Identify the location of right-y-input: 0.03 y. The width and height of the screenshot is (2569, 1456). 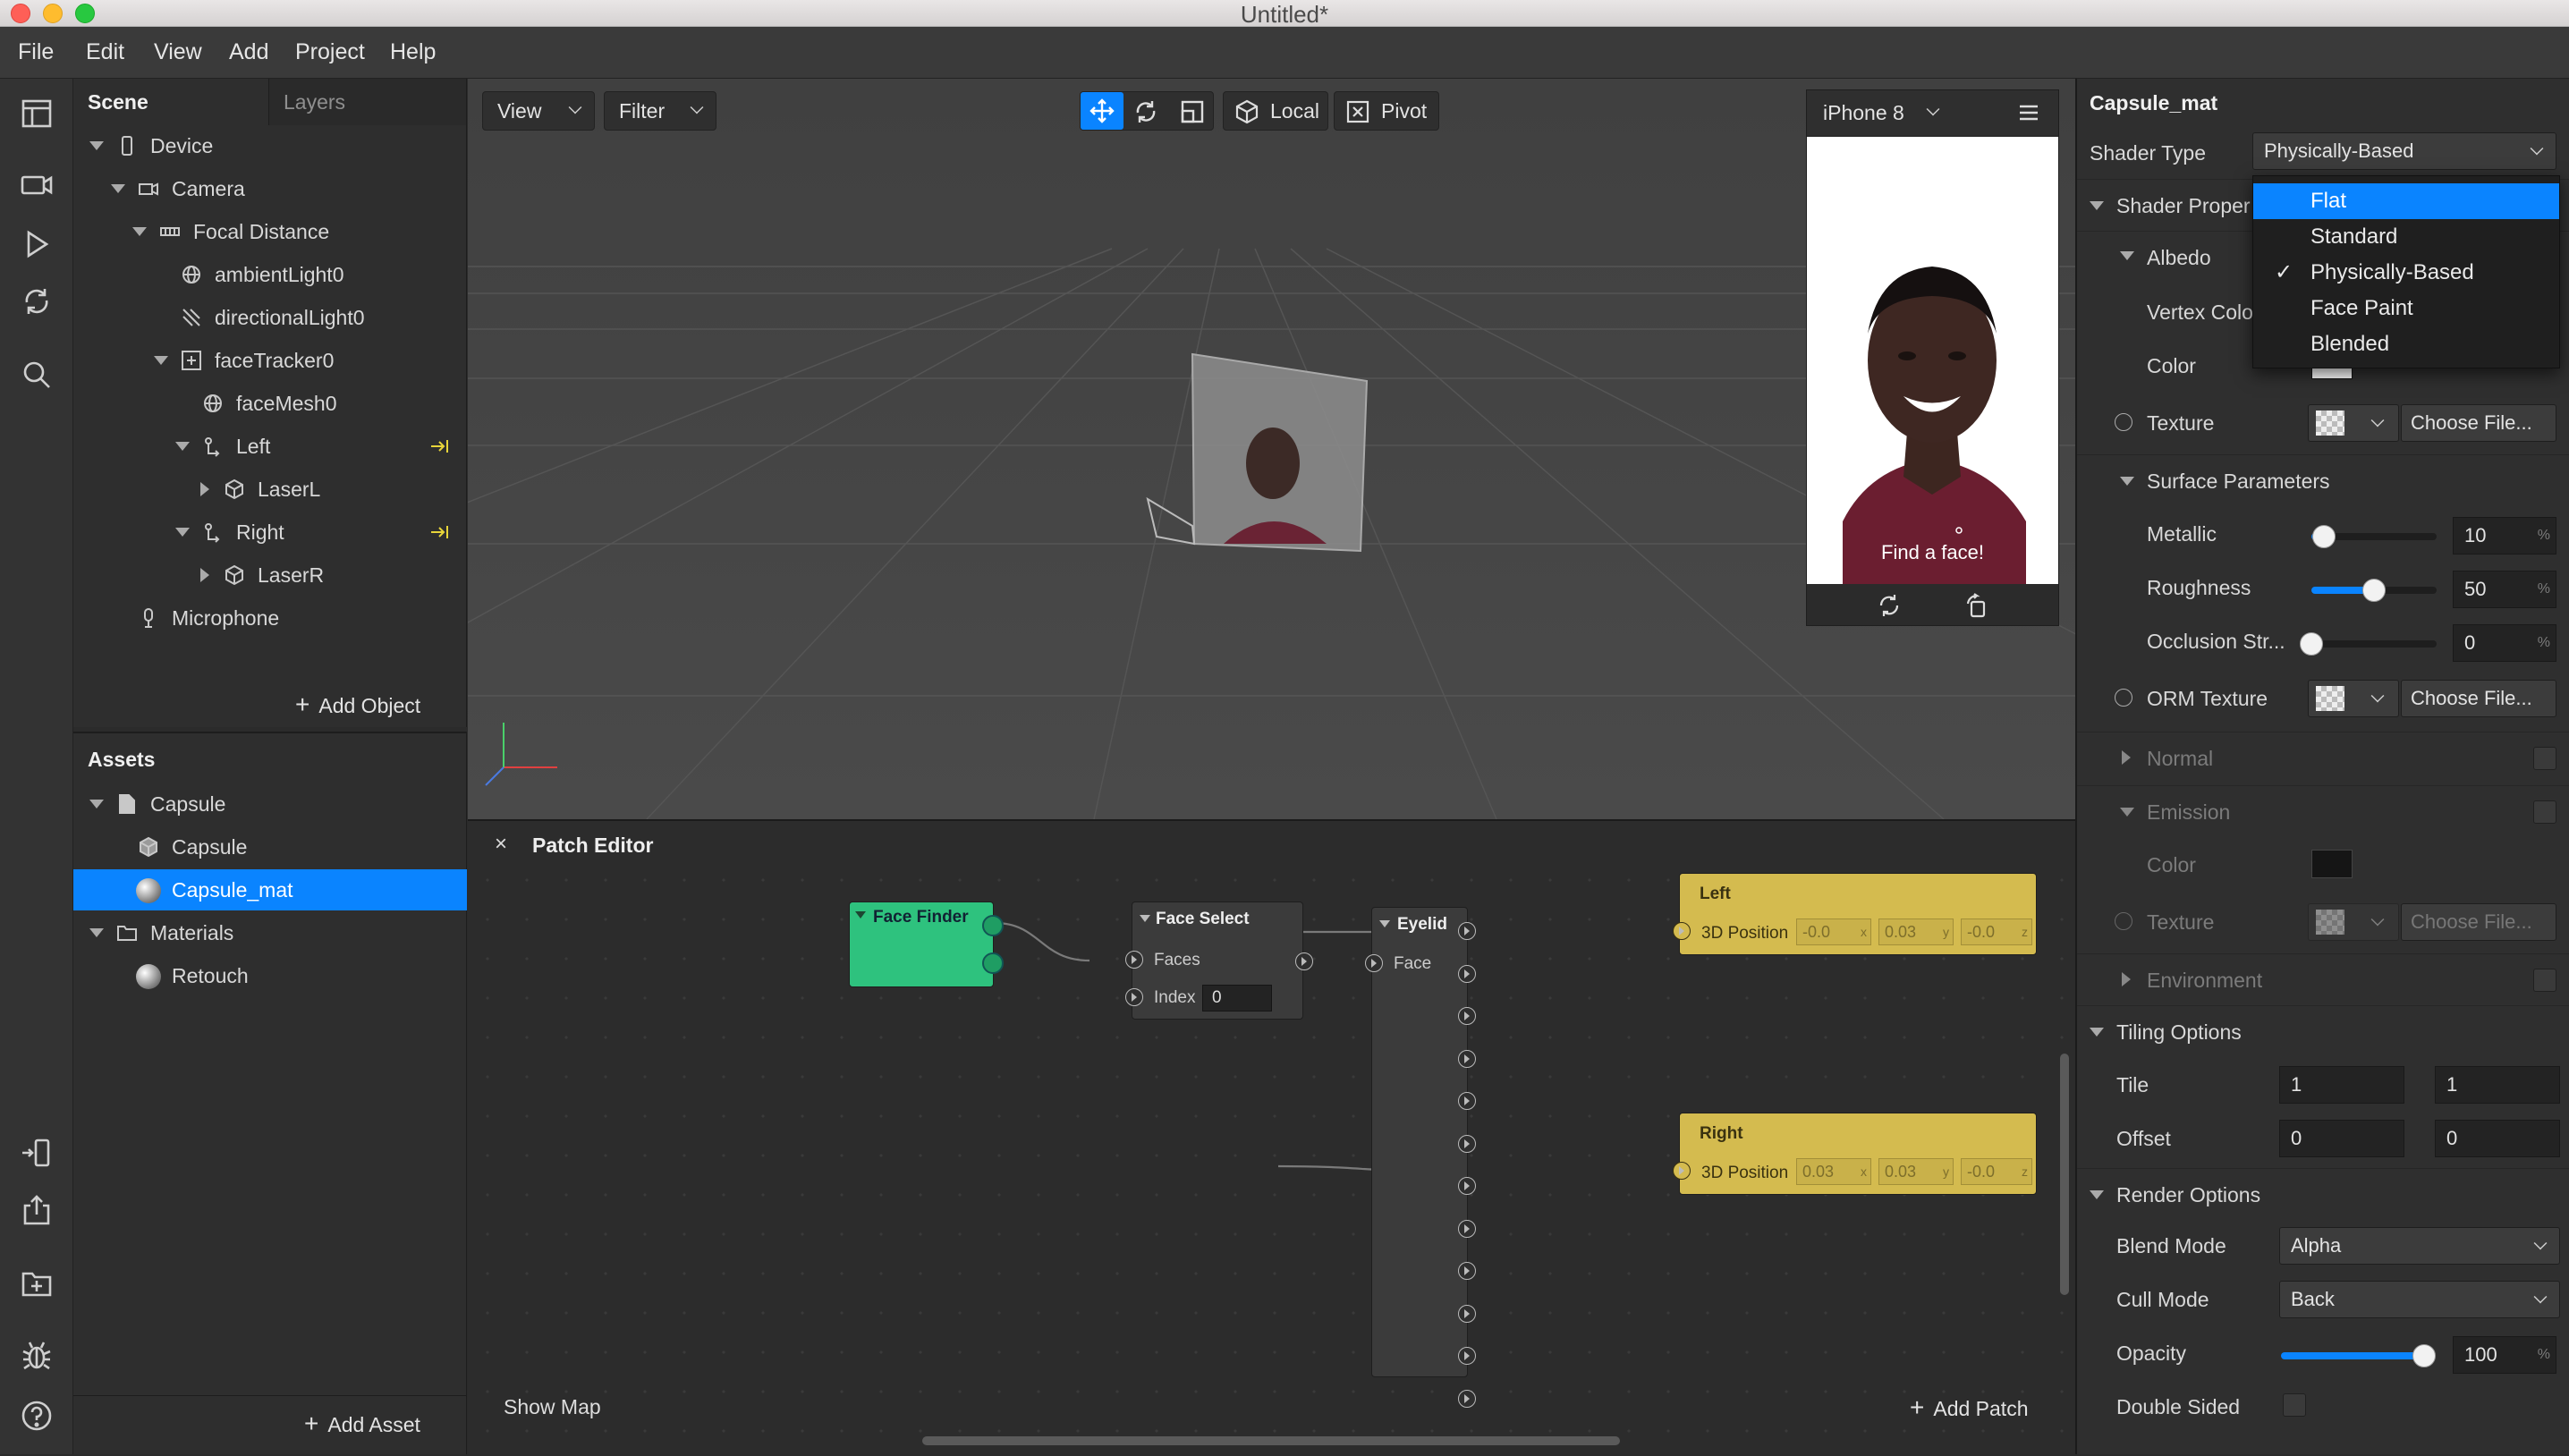
(1916, 1171).